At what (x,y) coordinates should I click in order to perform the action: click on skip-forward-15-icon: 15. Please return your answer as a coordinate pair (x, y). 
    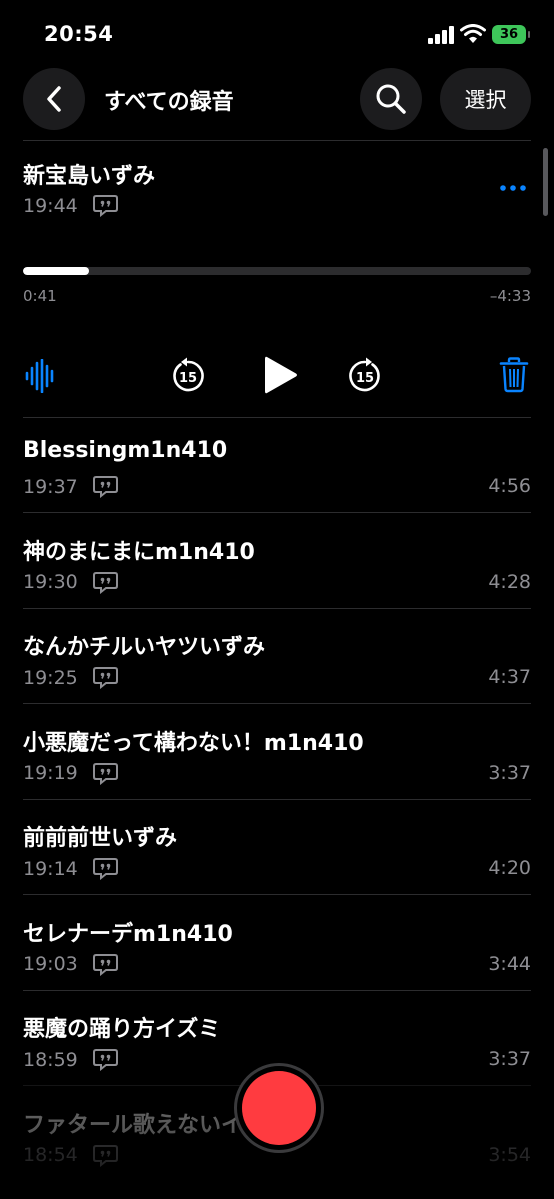
    Looking at the image, I should click on (364, 374).